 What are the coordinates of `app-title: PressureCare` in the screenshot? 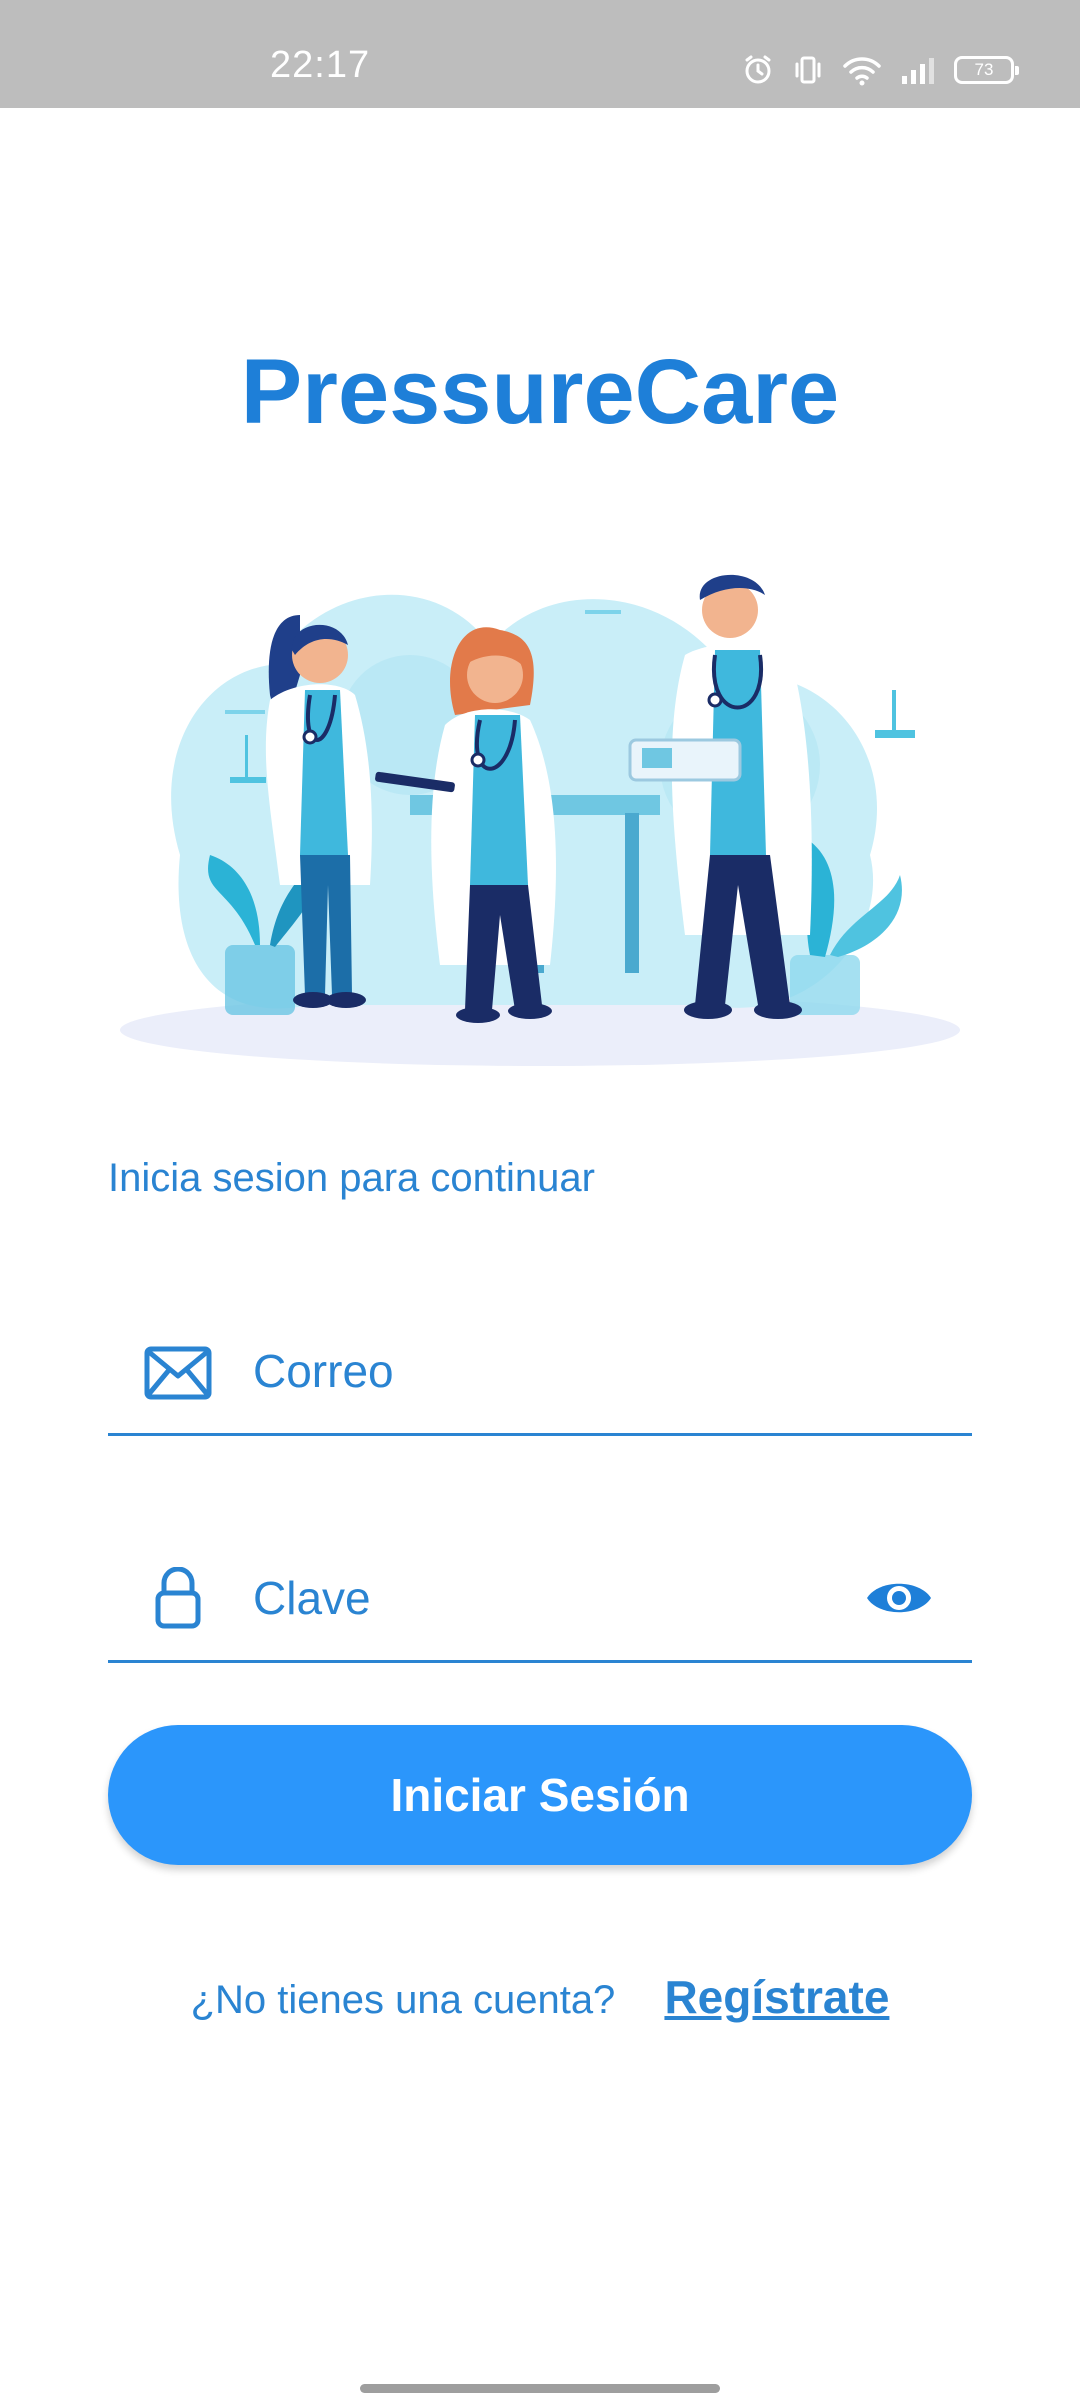 It's located at (540, 392).